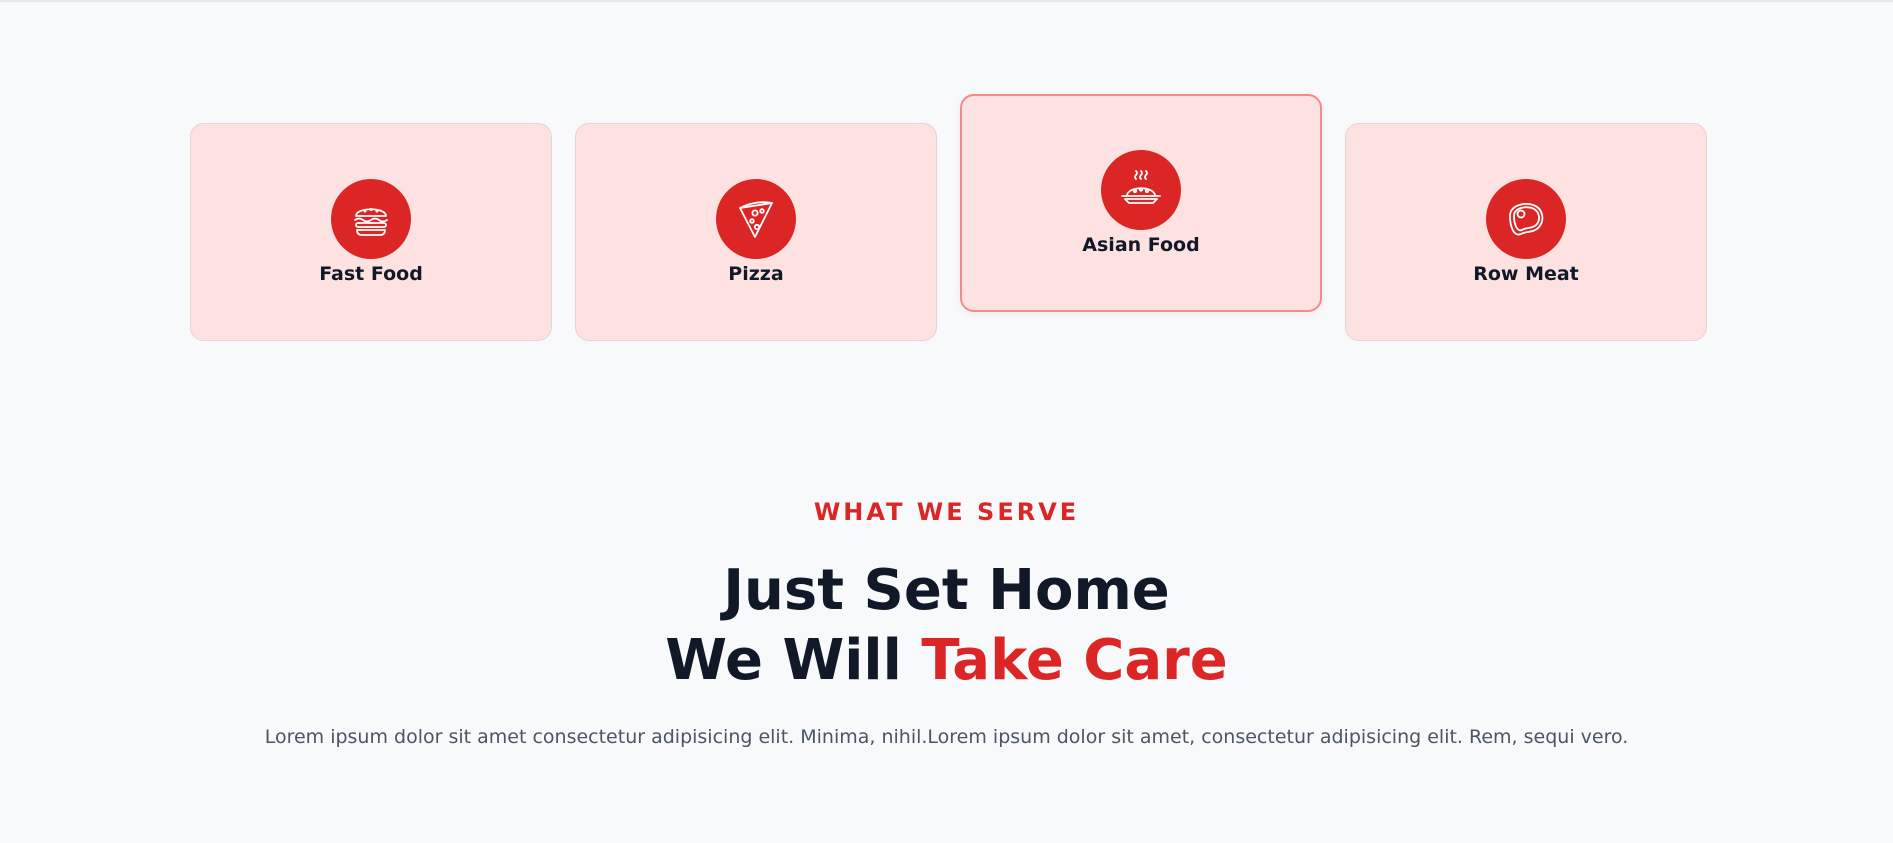 This screenshot has height=843, width=1893. Describe the element at coordinates (756, 219) in the screenshot. I see `pizza-icon` at that location.